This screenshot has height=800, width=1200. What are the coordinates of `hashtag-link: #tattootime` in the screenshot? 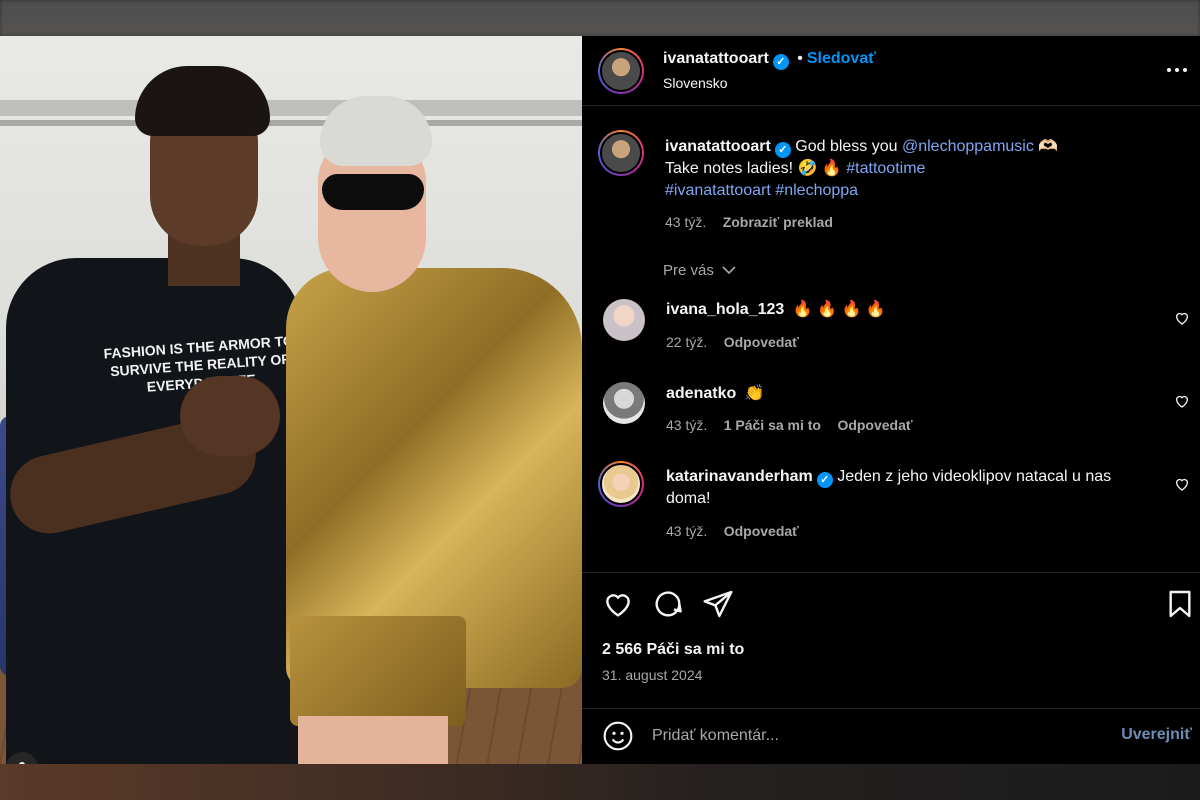 It's located at (885, 168).